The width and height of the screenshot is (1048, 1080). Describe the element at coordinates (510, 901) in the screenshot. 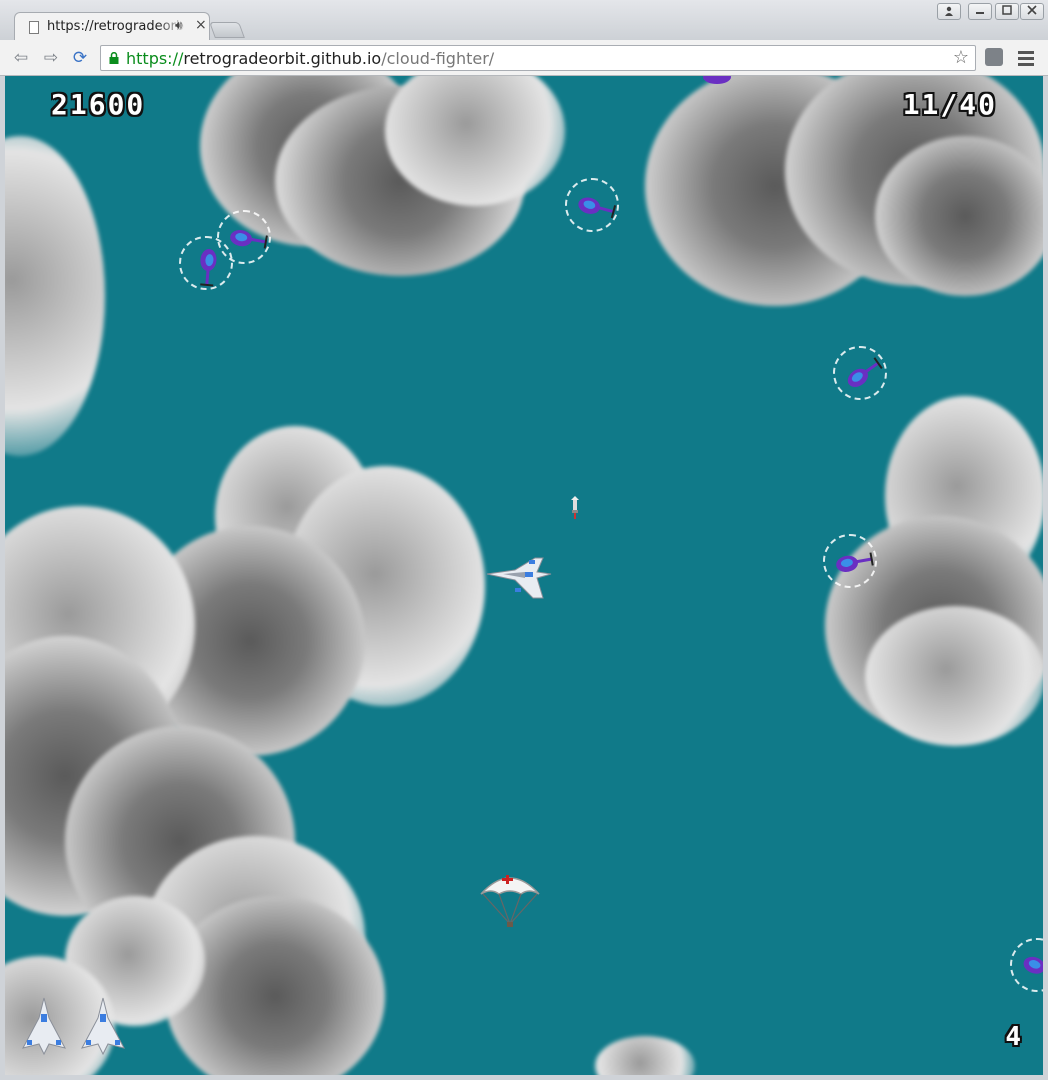

I see `parachute-supply-drop` at that location.